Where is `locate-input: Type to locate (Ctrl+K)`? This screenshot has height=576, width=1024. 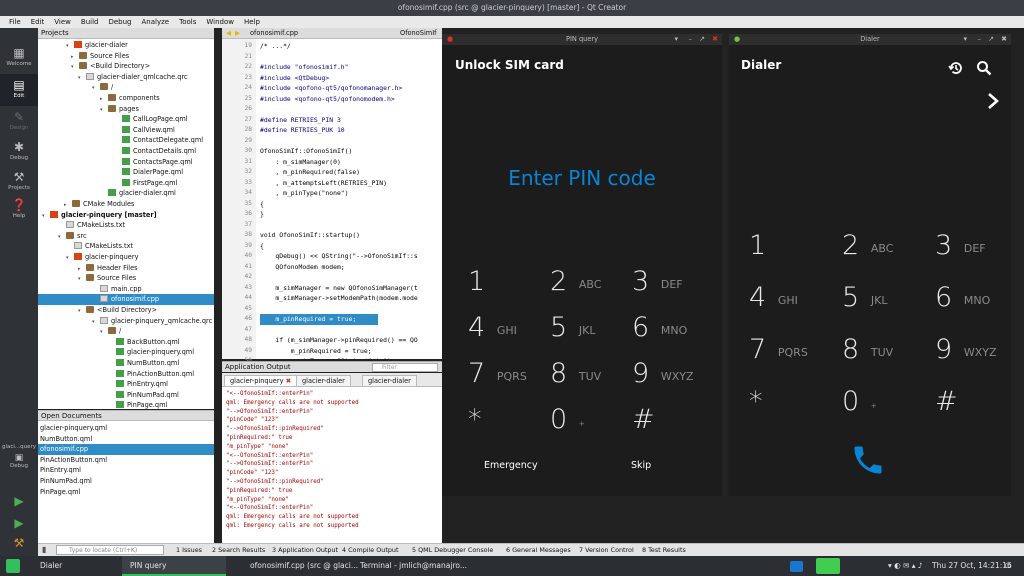
locate-input: Type to locate (Ctrl+K) is located at coordinates (110, 550).